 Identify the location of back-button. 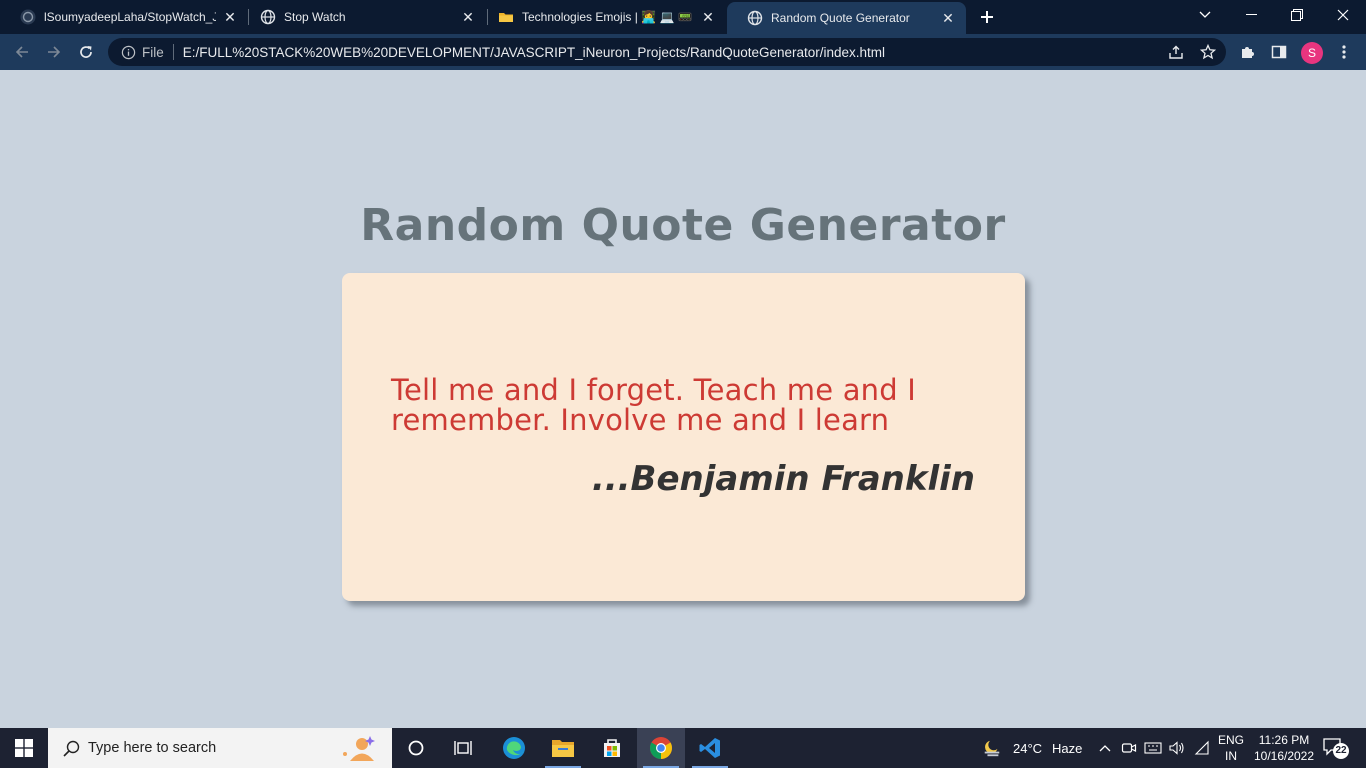
(22, 52).